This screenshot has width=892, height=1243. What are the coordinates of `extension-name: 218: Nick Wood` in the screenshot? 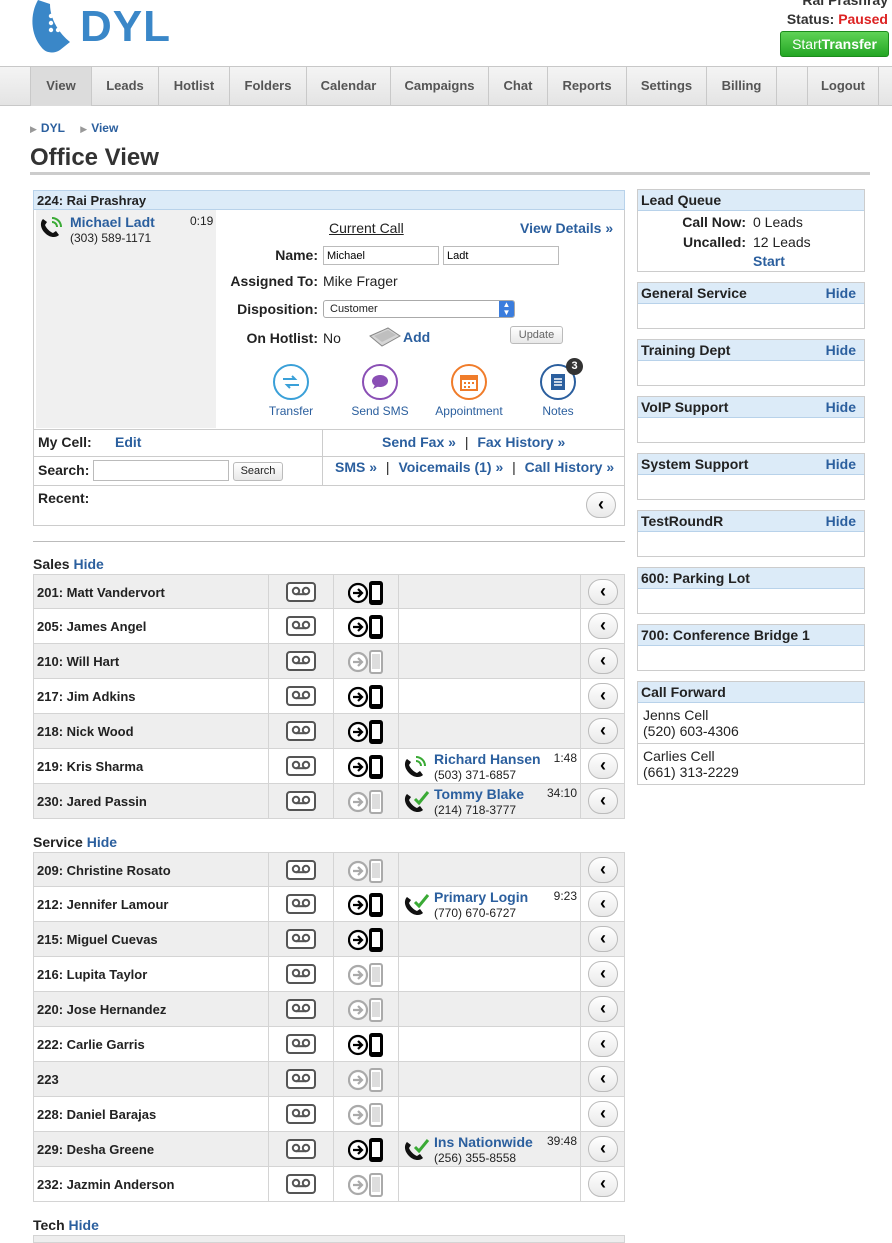 It's located at (85, 731).